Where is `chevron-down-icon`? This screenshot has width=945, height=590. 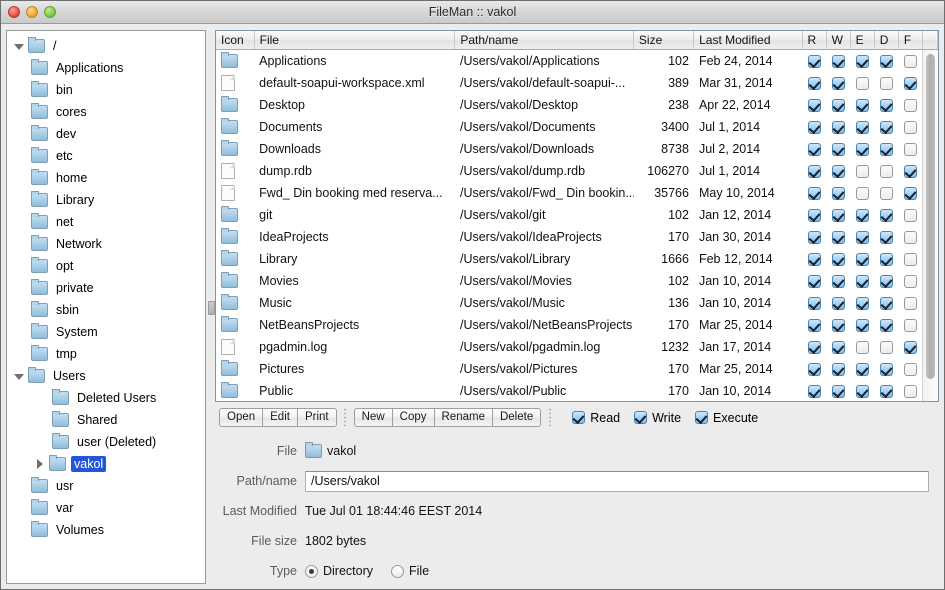
chevron-down-icon is located at coordinates (19, 46).